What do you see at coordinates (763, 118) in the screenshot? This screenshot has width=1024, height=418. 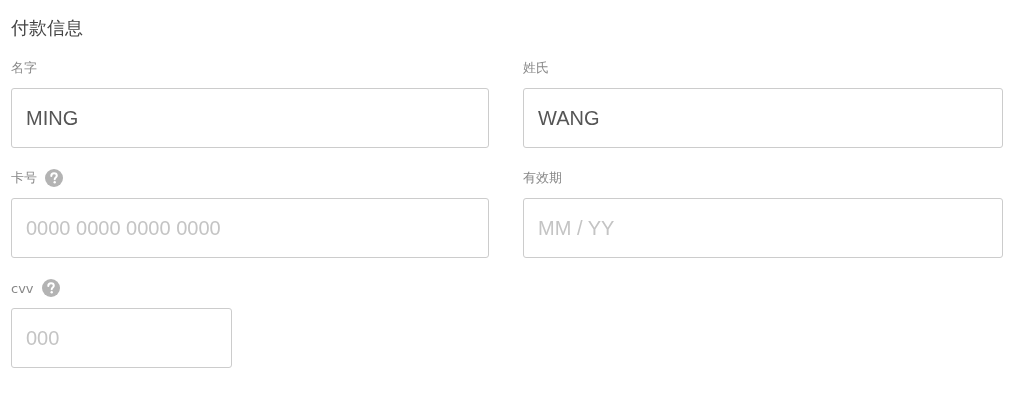 I see `input-field: WANG` at bounding box center [763, 118].